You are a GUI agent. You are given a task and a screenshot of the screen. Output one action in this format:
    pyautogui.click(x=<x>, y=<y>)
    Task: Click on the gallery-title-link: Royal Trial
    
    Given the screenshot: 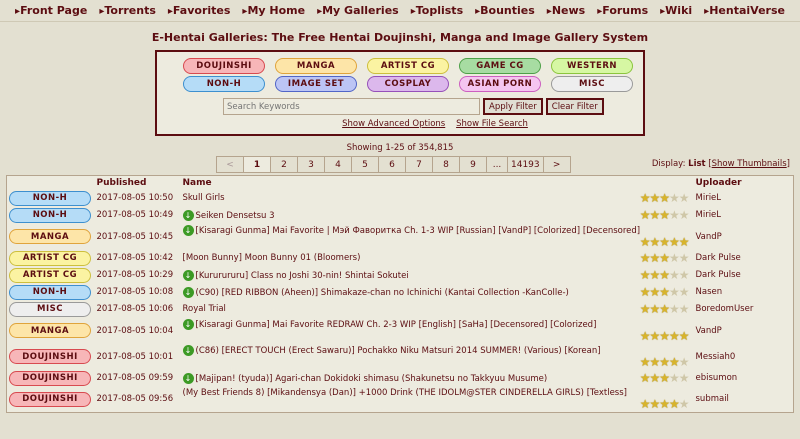 What is the action you would take?
    pyautogui.click(x=204, y=309)
    